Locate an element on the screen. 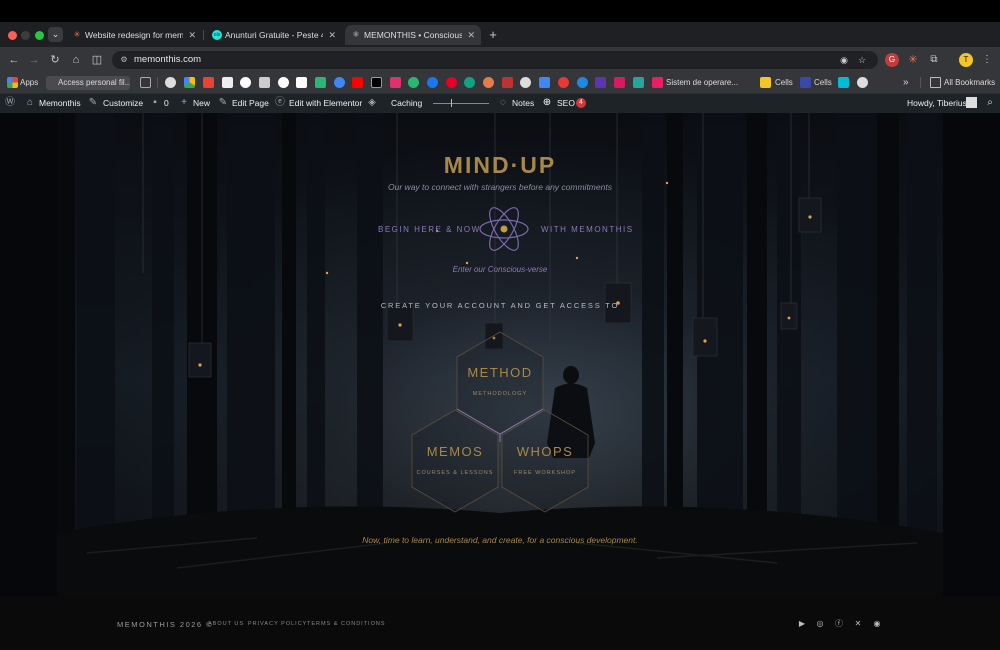 The image size is (1000, 650). search-icon: ⌕ is located at coordinates (990, 103).